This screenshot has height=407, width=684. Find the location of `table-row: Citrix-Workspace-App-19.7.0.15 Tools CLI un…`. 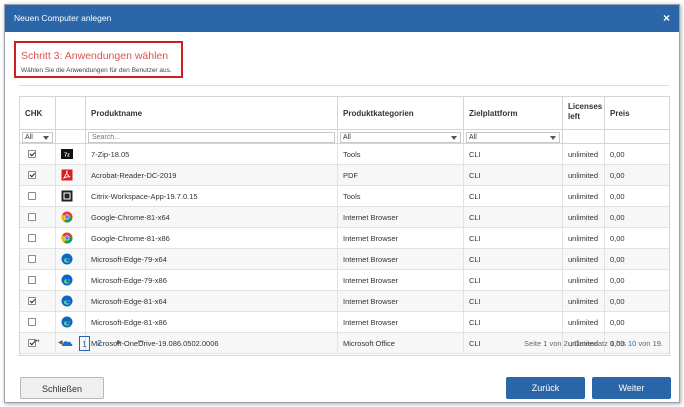

table-row: Citrix-Workspace-App-19.7.0.15 Tools CLI un… is located at coordinates (344, 196).